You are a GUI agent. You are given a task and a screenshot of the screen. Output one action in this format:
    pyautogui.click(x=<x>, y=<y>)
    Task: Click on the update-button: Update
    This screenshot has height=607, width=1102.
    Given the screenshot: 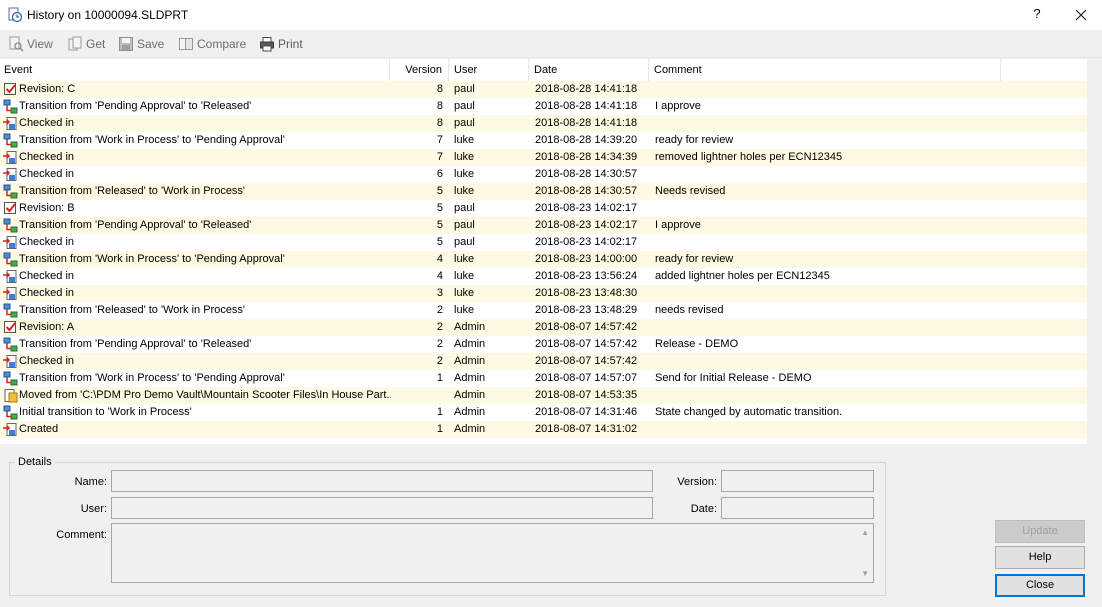 What is the action you would take?
    pyautogui.click(x=1040, y=531)
    